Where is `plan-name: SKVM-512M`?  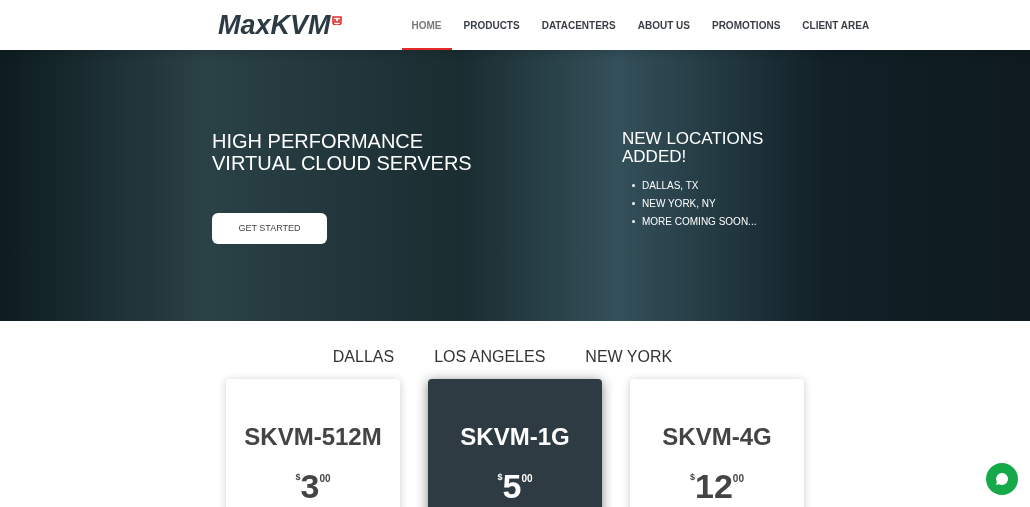
plan-name: SKVM-512M is located at coordinates (313, 437).